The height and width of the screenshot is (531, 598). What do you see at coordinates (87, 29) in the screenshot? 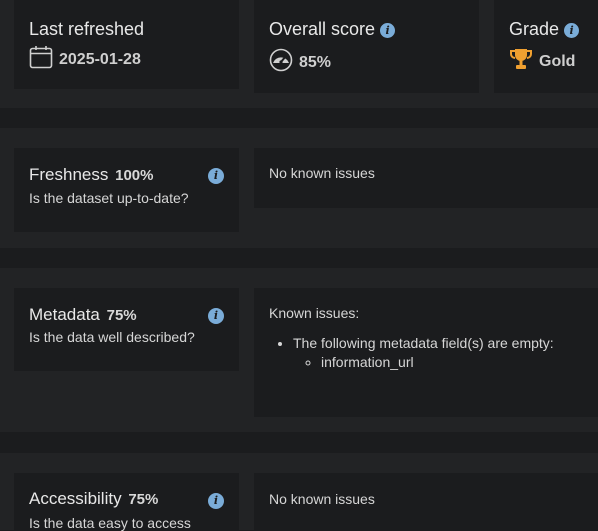
I see `last-refreshed-label: Last refreshed` at bounding box center [87, 29].